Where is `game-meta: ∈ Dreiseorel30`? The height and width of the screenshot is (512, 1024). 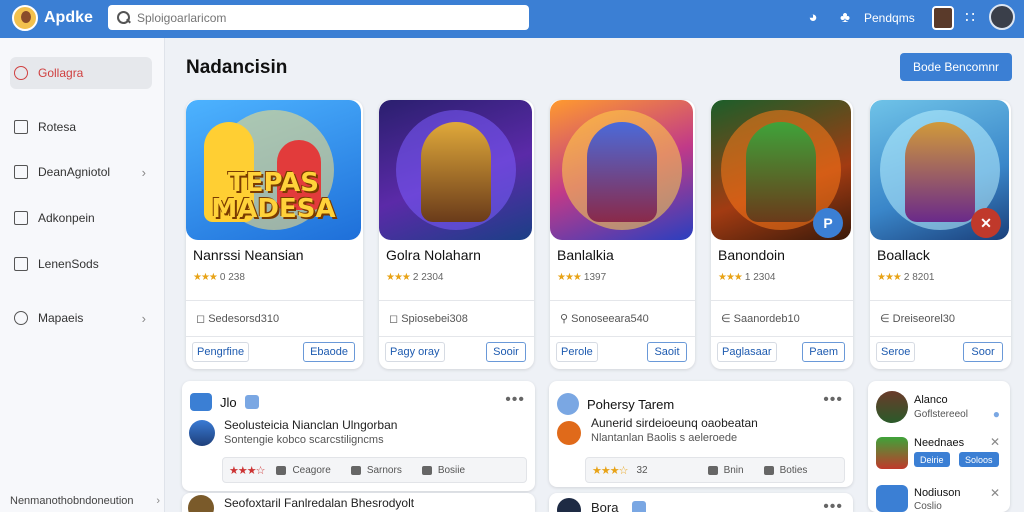
game-meta: ∈ Dreiseorel30 is located at coordinates (918, 319).